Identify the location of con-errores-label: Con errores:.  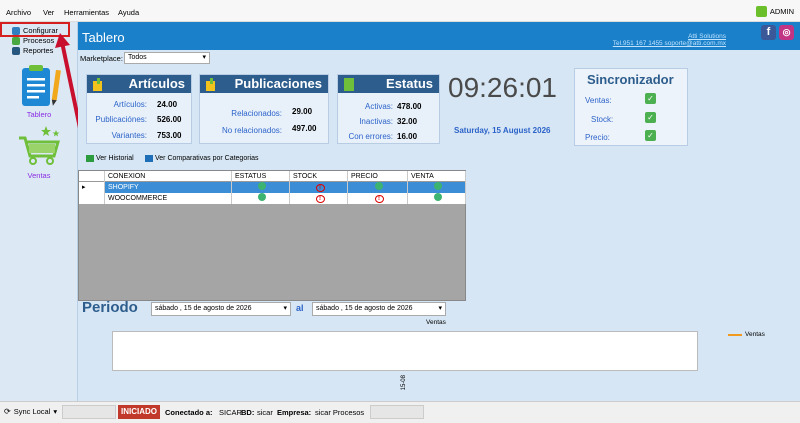
(370, 136).